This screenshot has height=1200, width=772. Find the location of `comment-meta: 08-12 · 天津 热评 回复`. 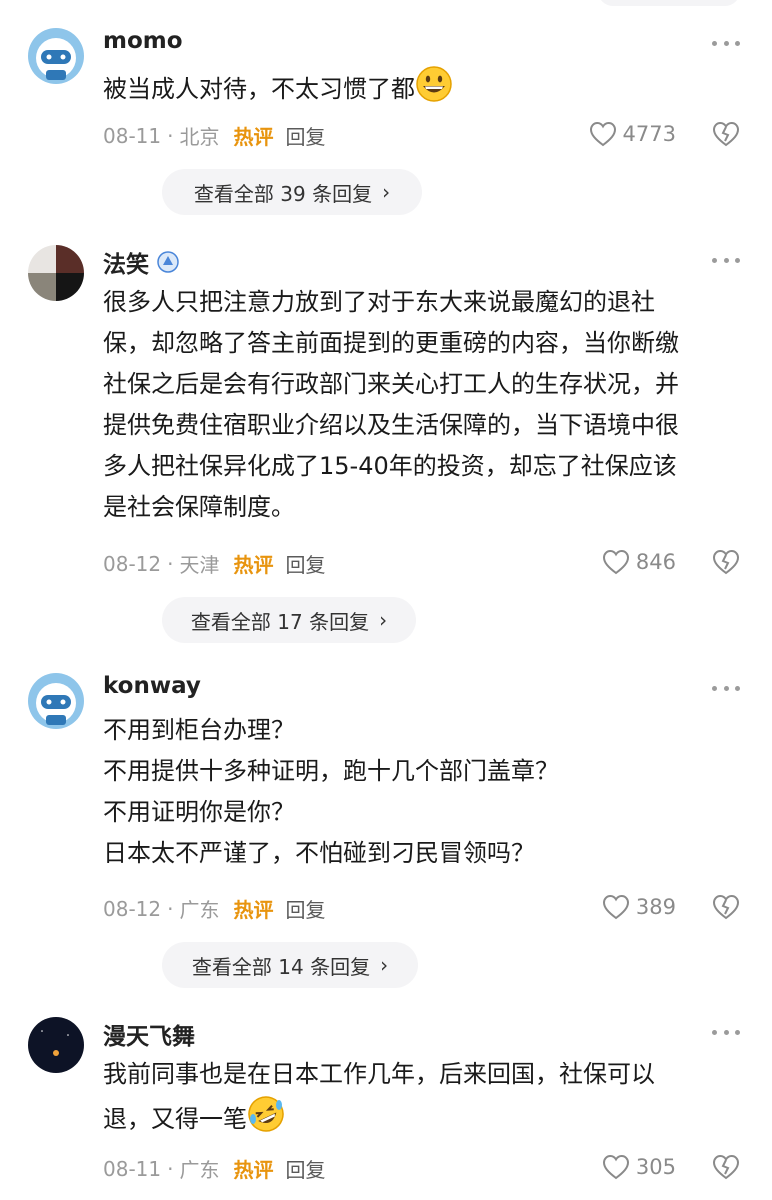

comment-meta: 08-12 · 天津 热评 回复 is located at coordinates (214, 563).